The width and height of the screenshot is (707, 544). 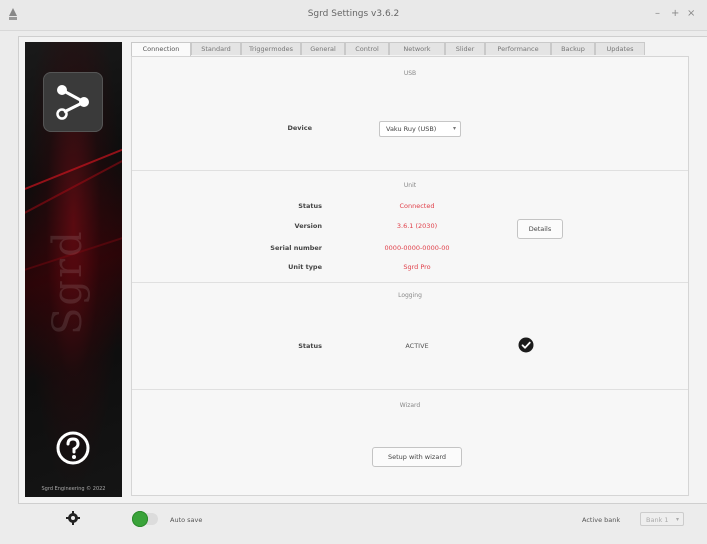 What do you see at coordinates (657, 14) in the screenshot?
I see `minimize-icon: –` at bounding box center [657, 14].